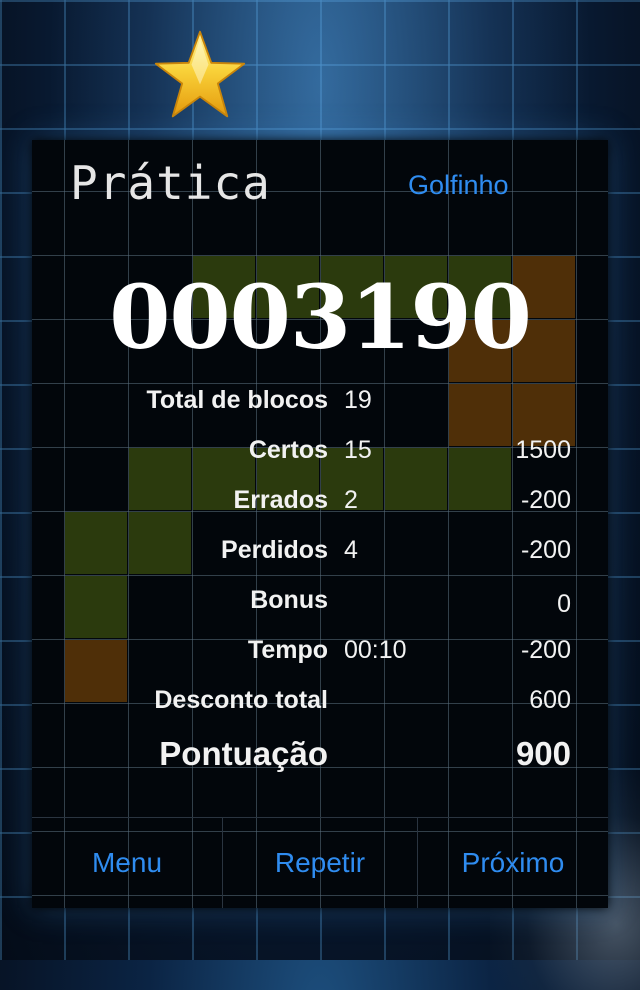 This screenshot has height=990, width=640. Describe the element at coordinates (358, 400) in the screenshot. I see `stat-count: 19` at that location.